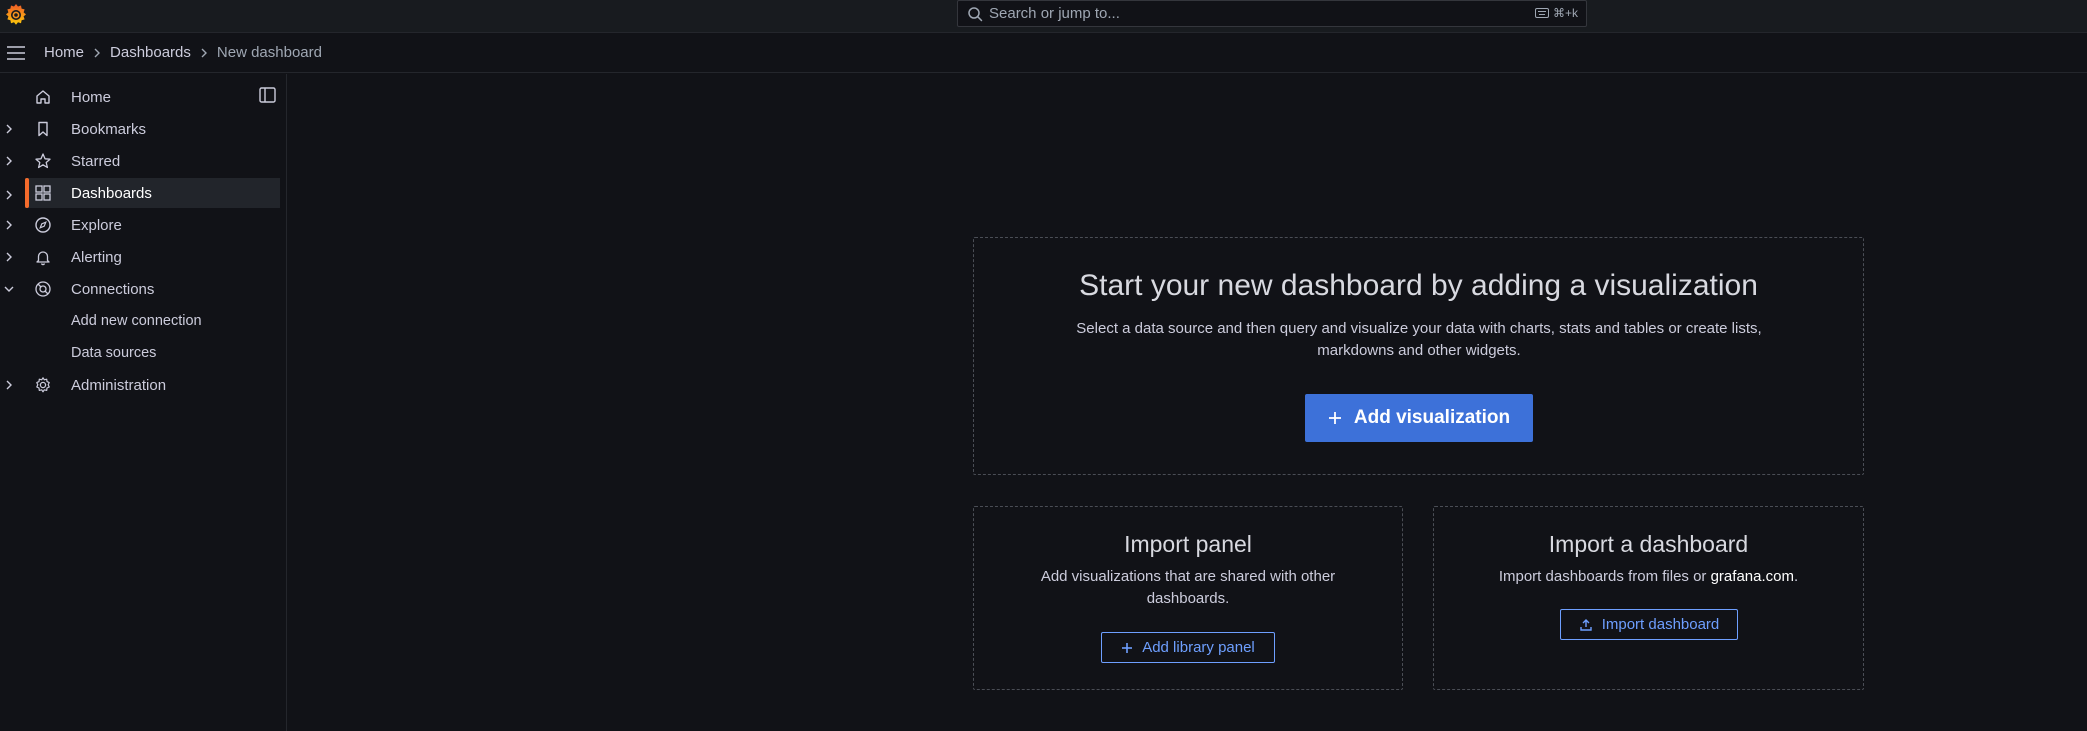 Image resolution: width=2087 pixels, height=731 pixels. What do you see at coordinates (113, 289) in the screenshot?
I see `sidebar-item-label: Connections` at bounding box center [113, 289].